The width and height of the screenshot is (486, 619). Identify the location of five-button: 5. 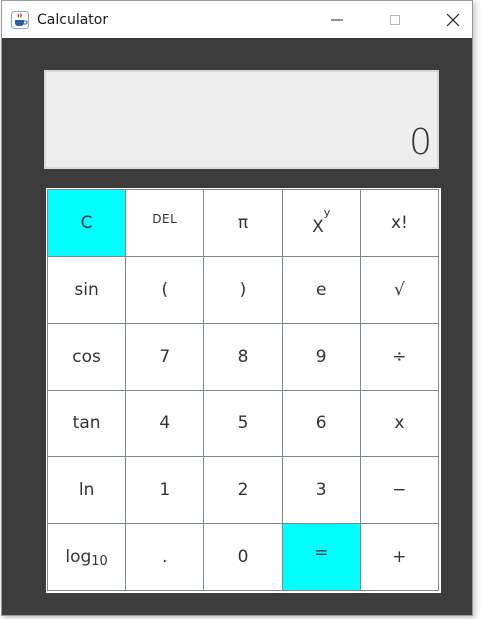
(243, 423).